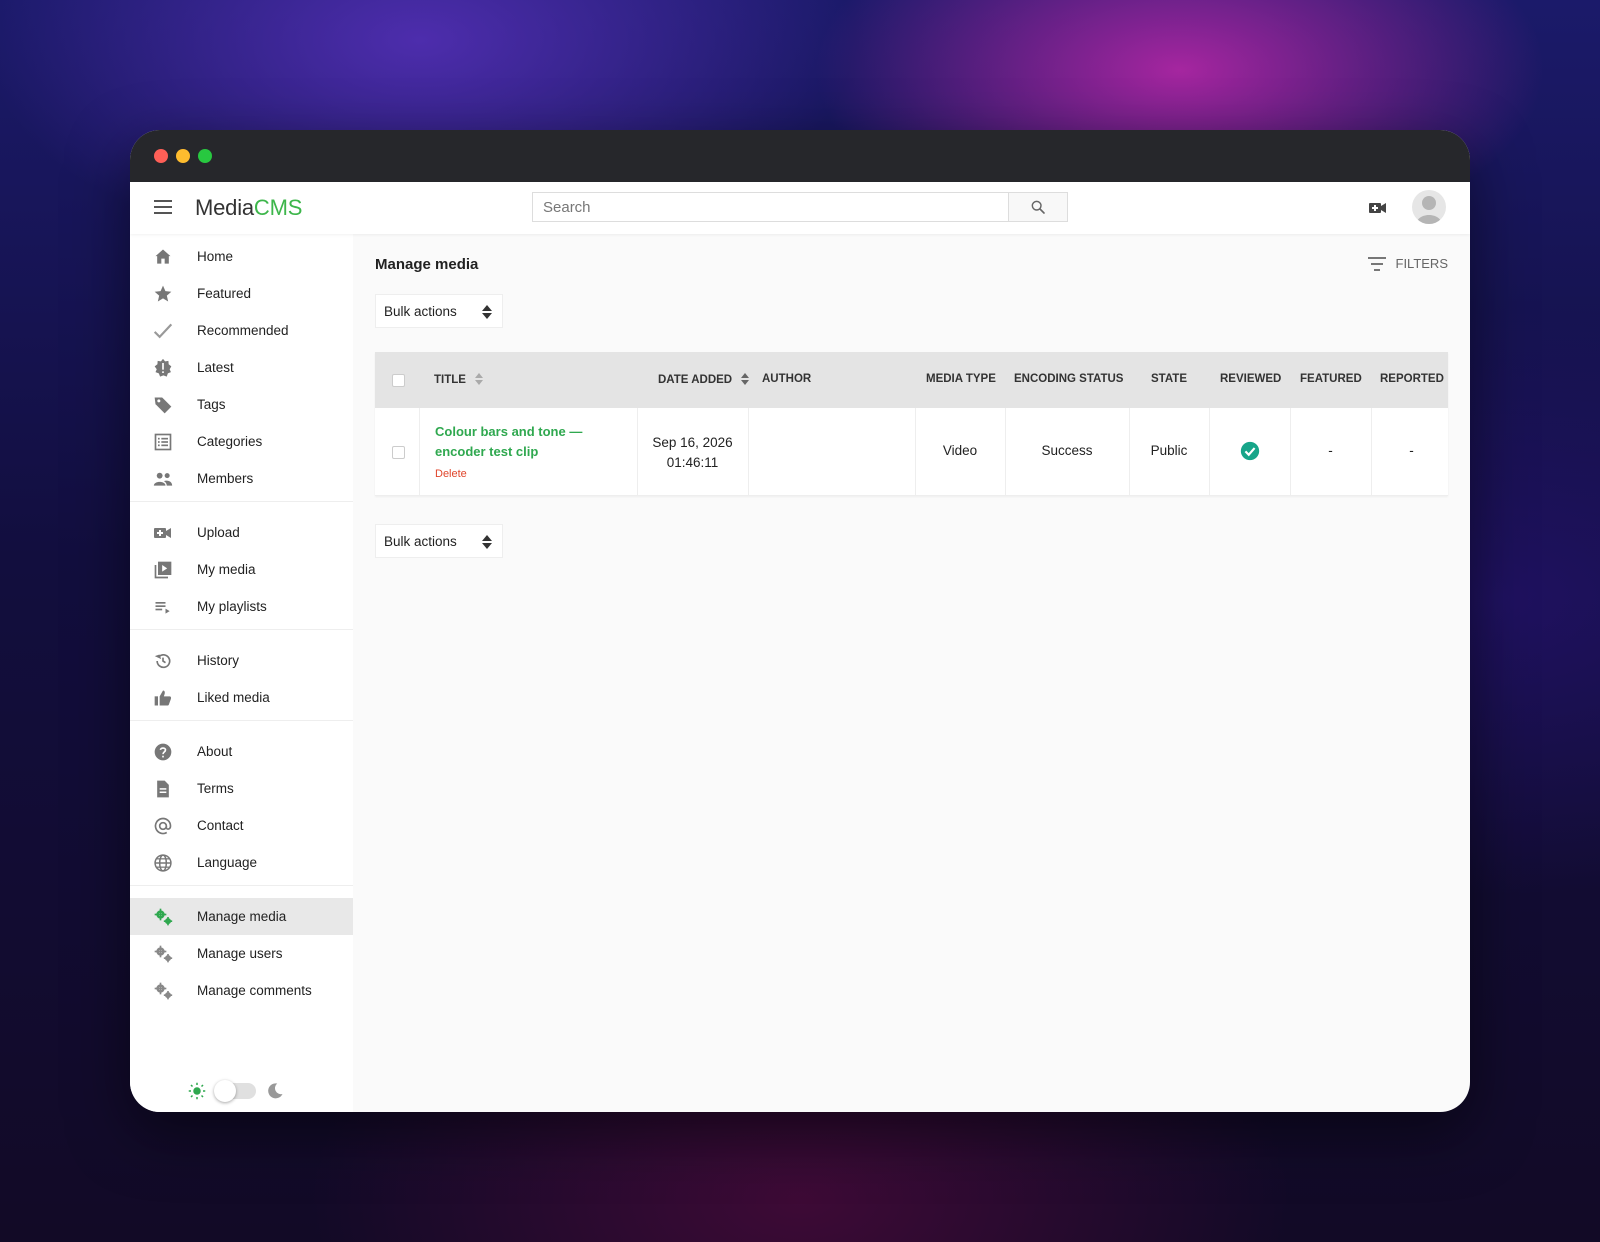 The width and height of the screenshot is (1600, 1242). I want to click on check-icon, so click(163, 331).